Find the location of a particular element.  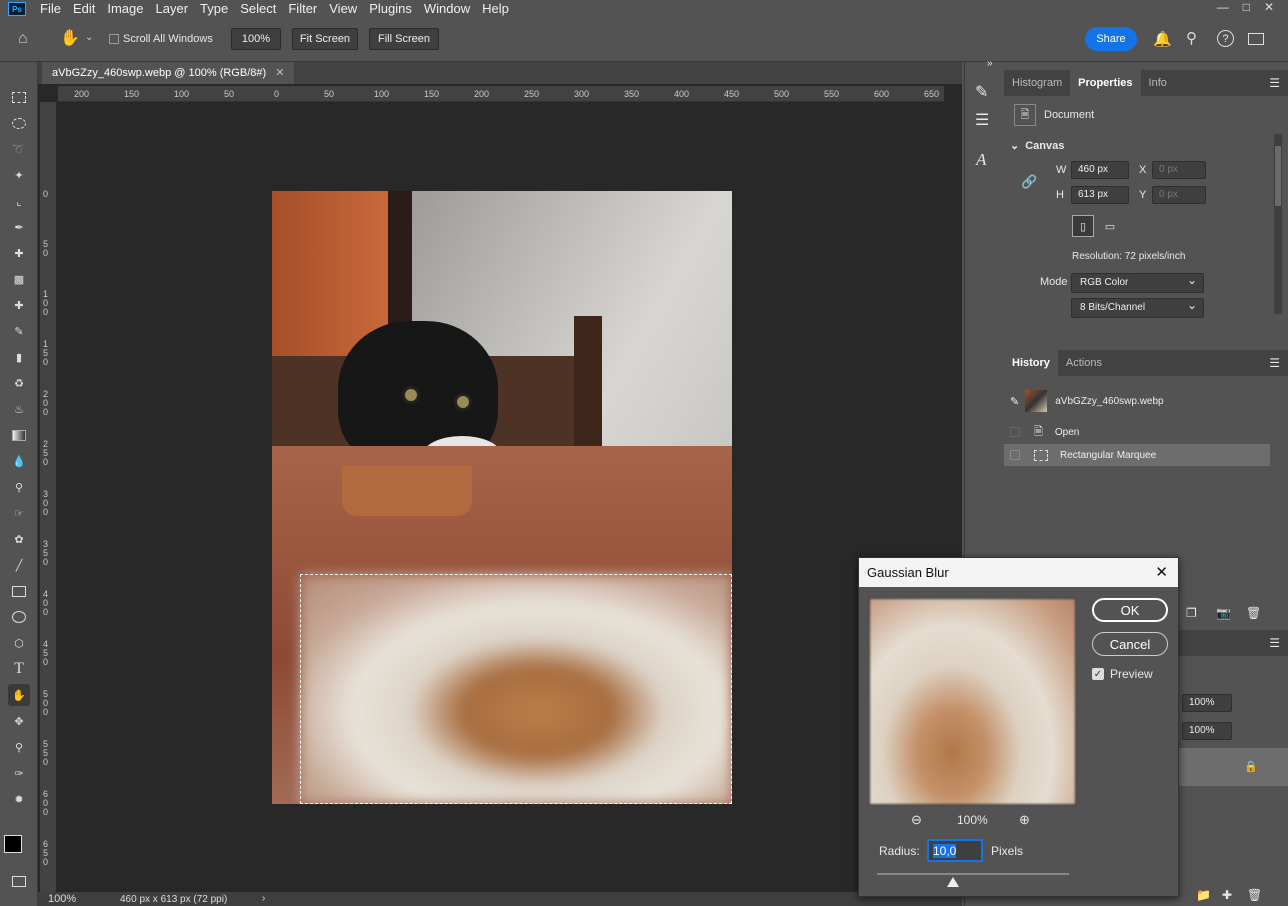

blur-tool-icon: 💧 is located at coordinates (19, 461).